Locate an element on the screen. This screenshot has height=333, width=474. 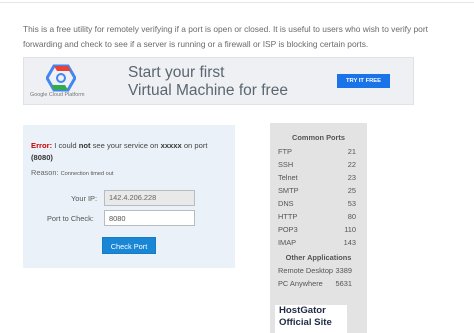
reason-text: Connection timed out is located at coordinates (87, 174).